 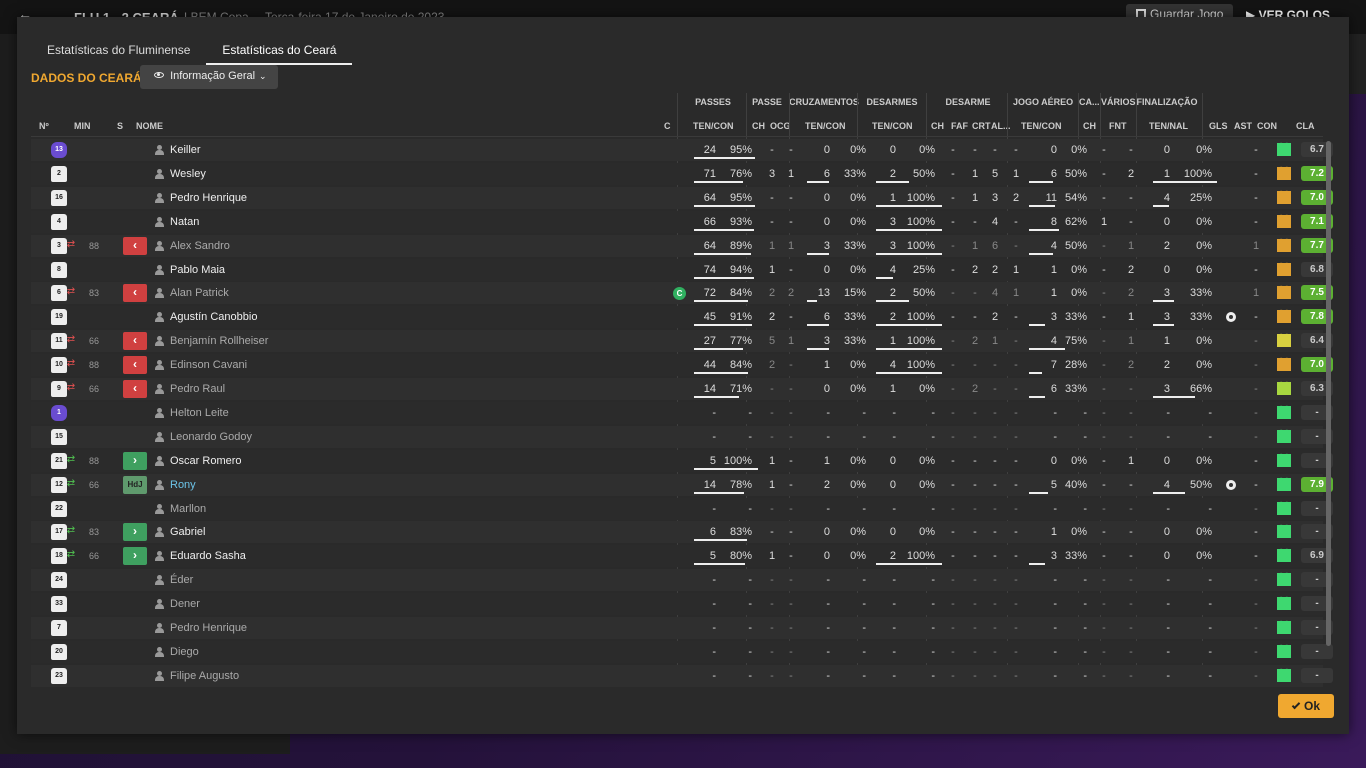 I want to click on ok-button: Ok, so click(x=1306, y=706).